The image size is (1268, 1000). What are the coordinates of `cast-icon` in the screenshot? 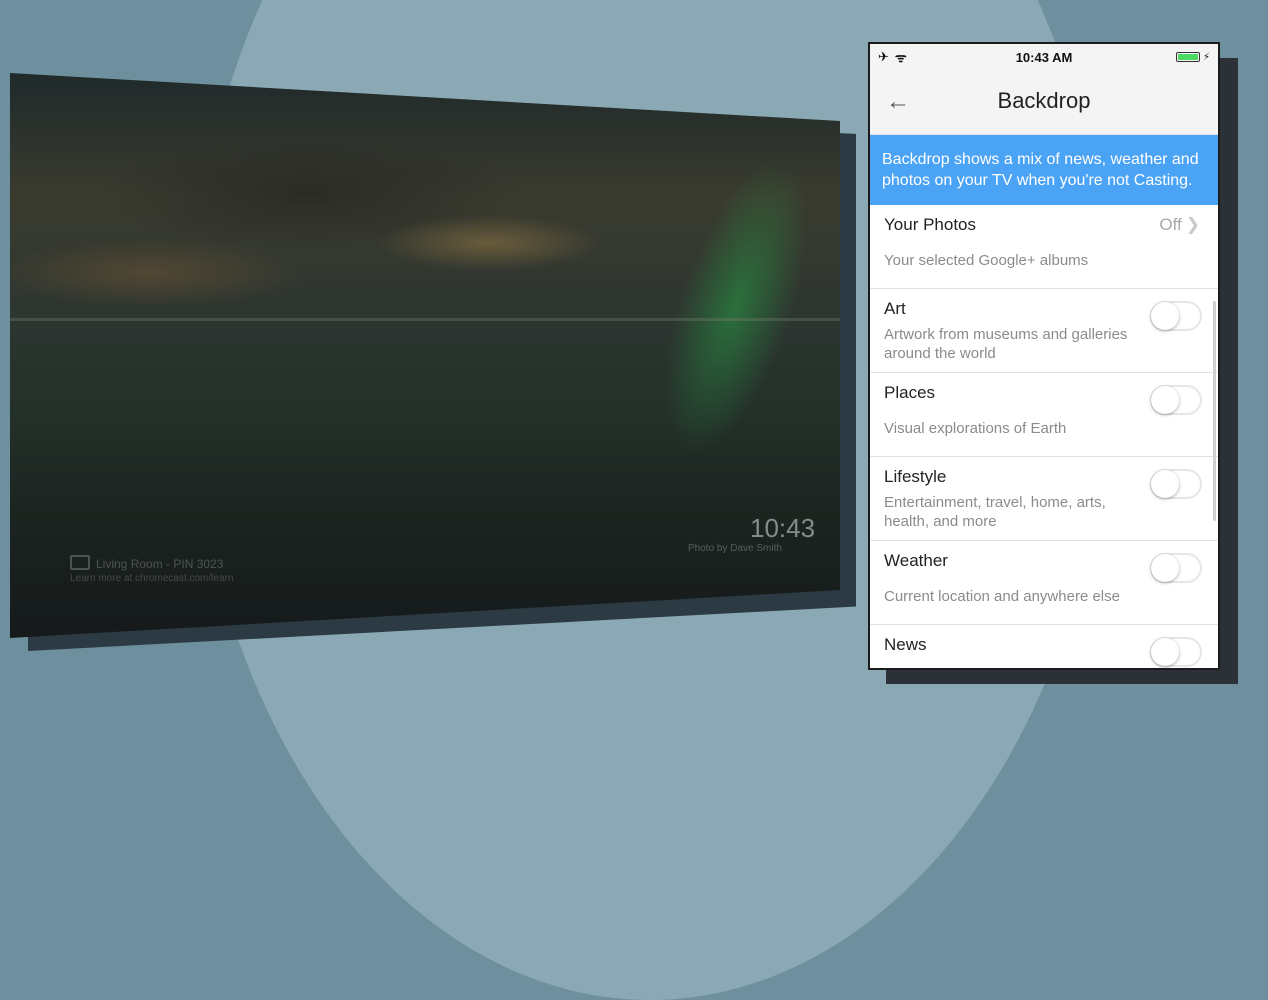 It's located at (80, 562).